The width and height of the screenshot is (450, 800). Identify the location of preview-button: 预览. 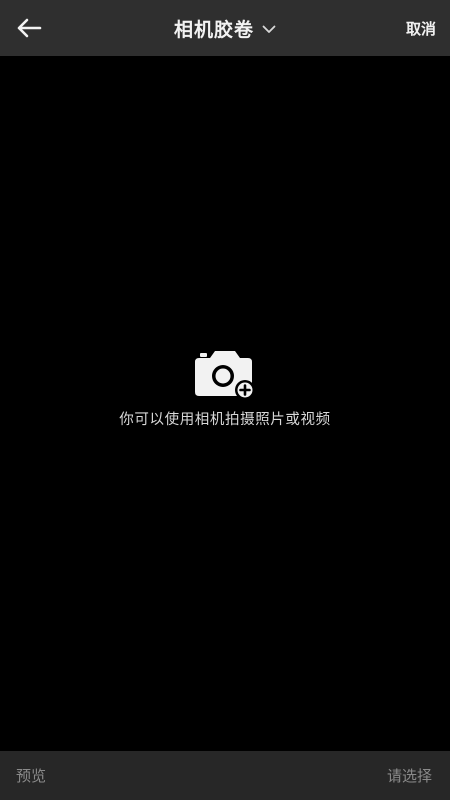
(31, 775).